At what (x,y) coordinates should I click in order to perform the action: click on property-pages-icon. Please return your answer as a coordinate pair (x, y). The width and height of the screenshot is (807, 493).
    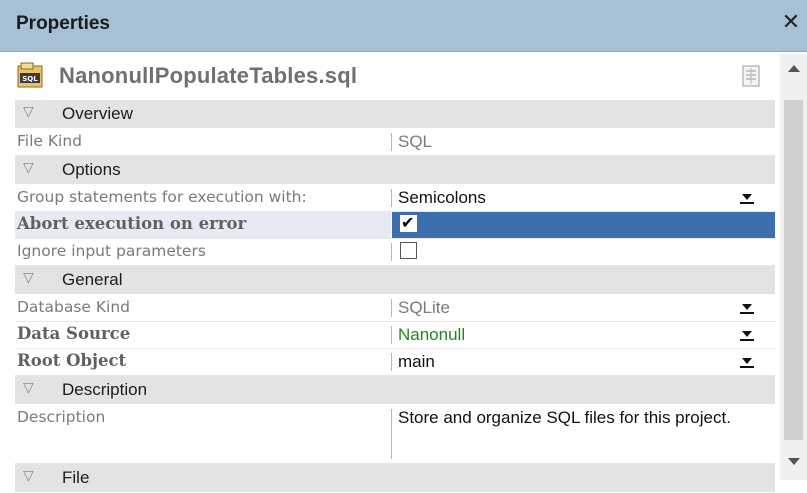
    Looking at the image, I should click on (751, 76).